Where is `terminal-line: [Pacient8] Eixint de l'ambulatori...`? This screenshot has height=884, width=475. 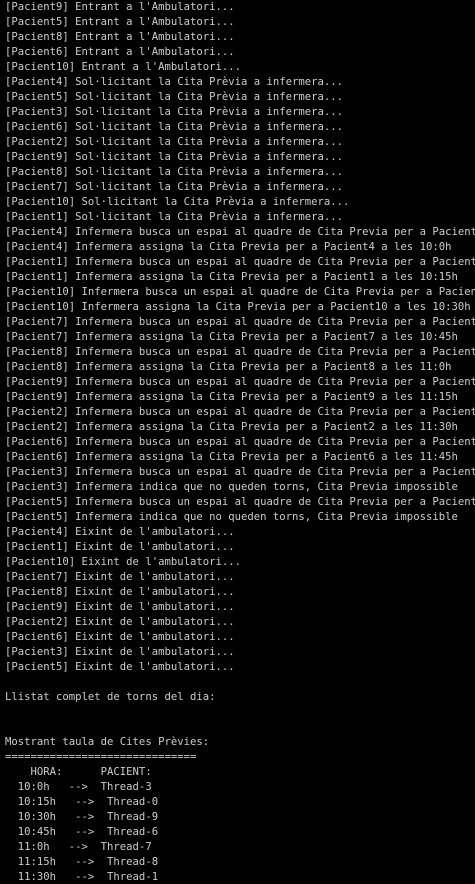 terminal-line: [Pacient8] Eixint de l'ambulatori... is located at coordinates (120, 592).